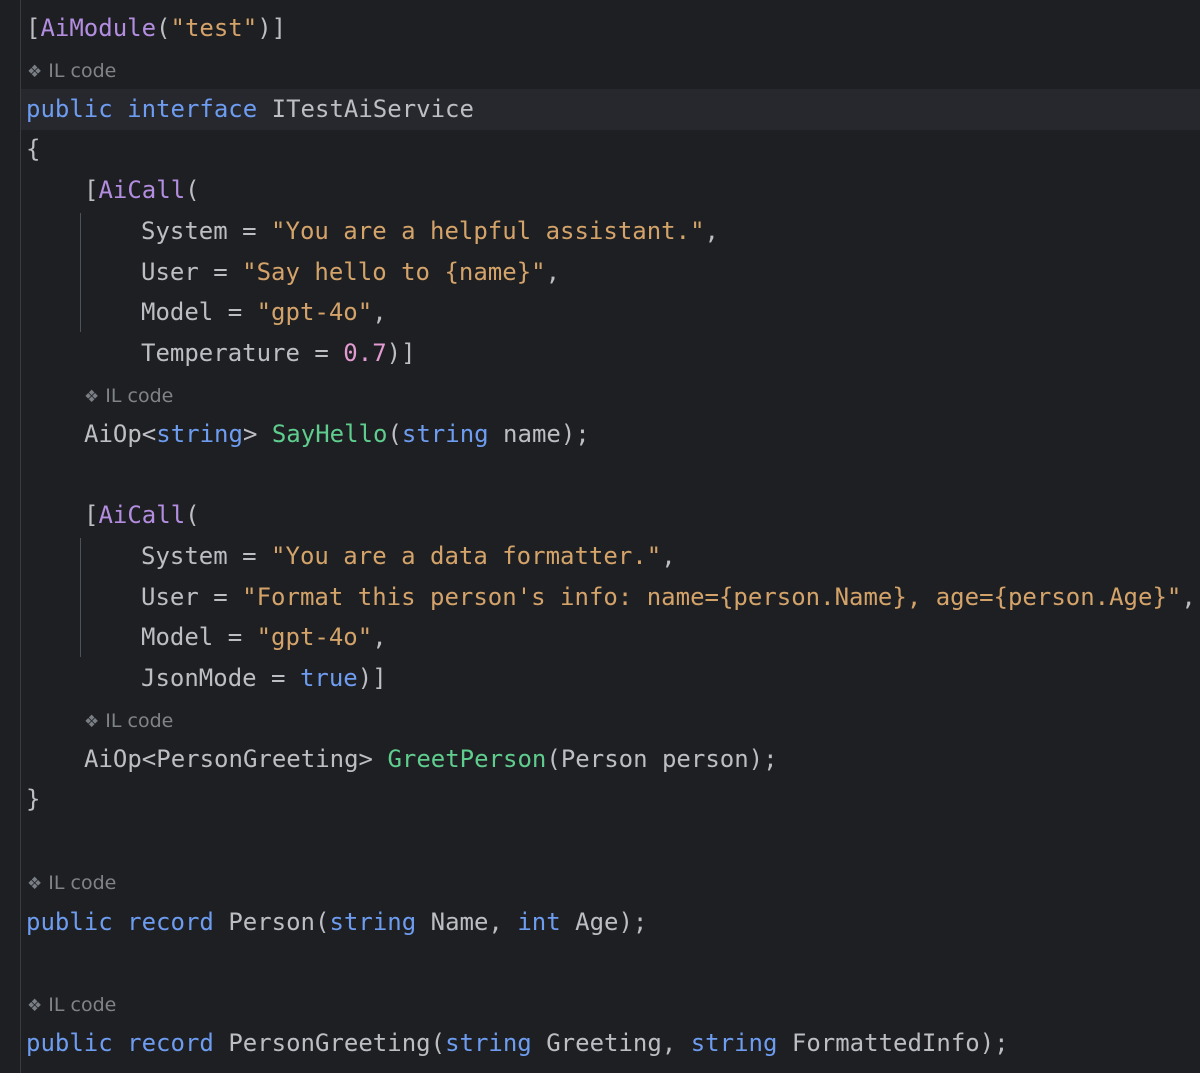 This screenshot has width=1200, height=1073. I want to click on string-literal: "You are a helpful assistant.", so click(488, 231).